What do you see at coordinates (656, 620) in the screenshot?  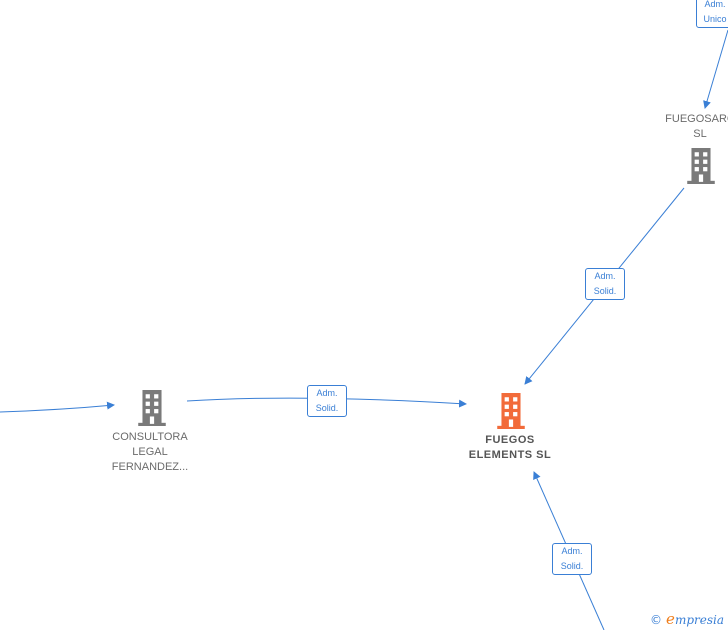 I see `copyright-symbol: ©` at bounding box center [656, 620].